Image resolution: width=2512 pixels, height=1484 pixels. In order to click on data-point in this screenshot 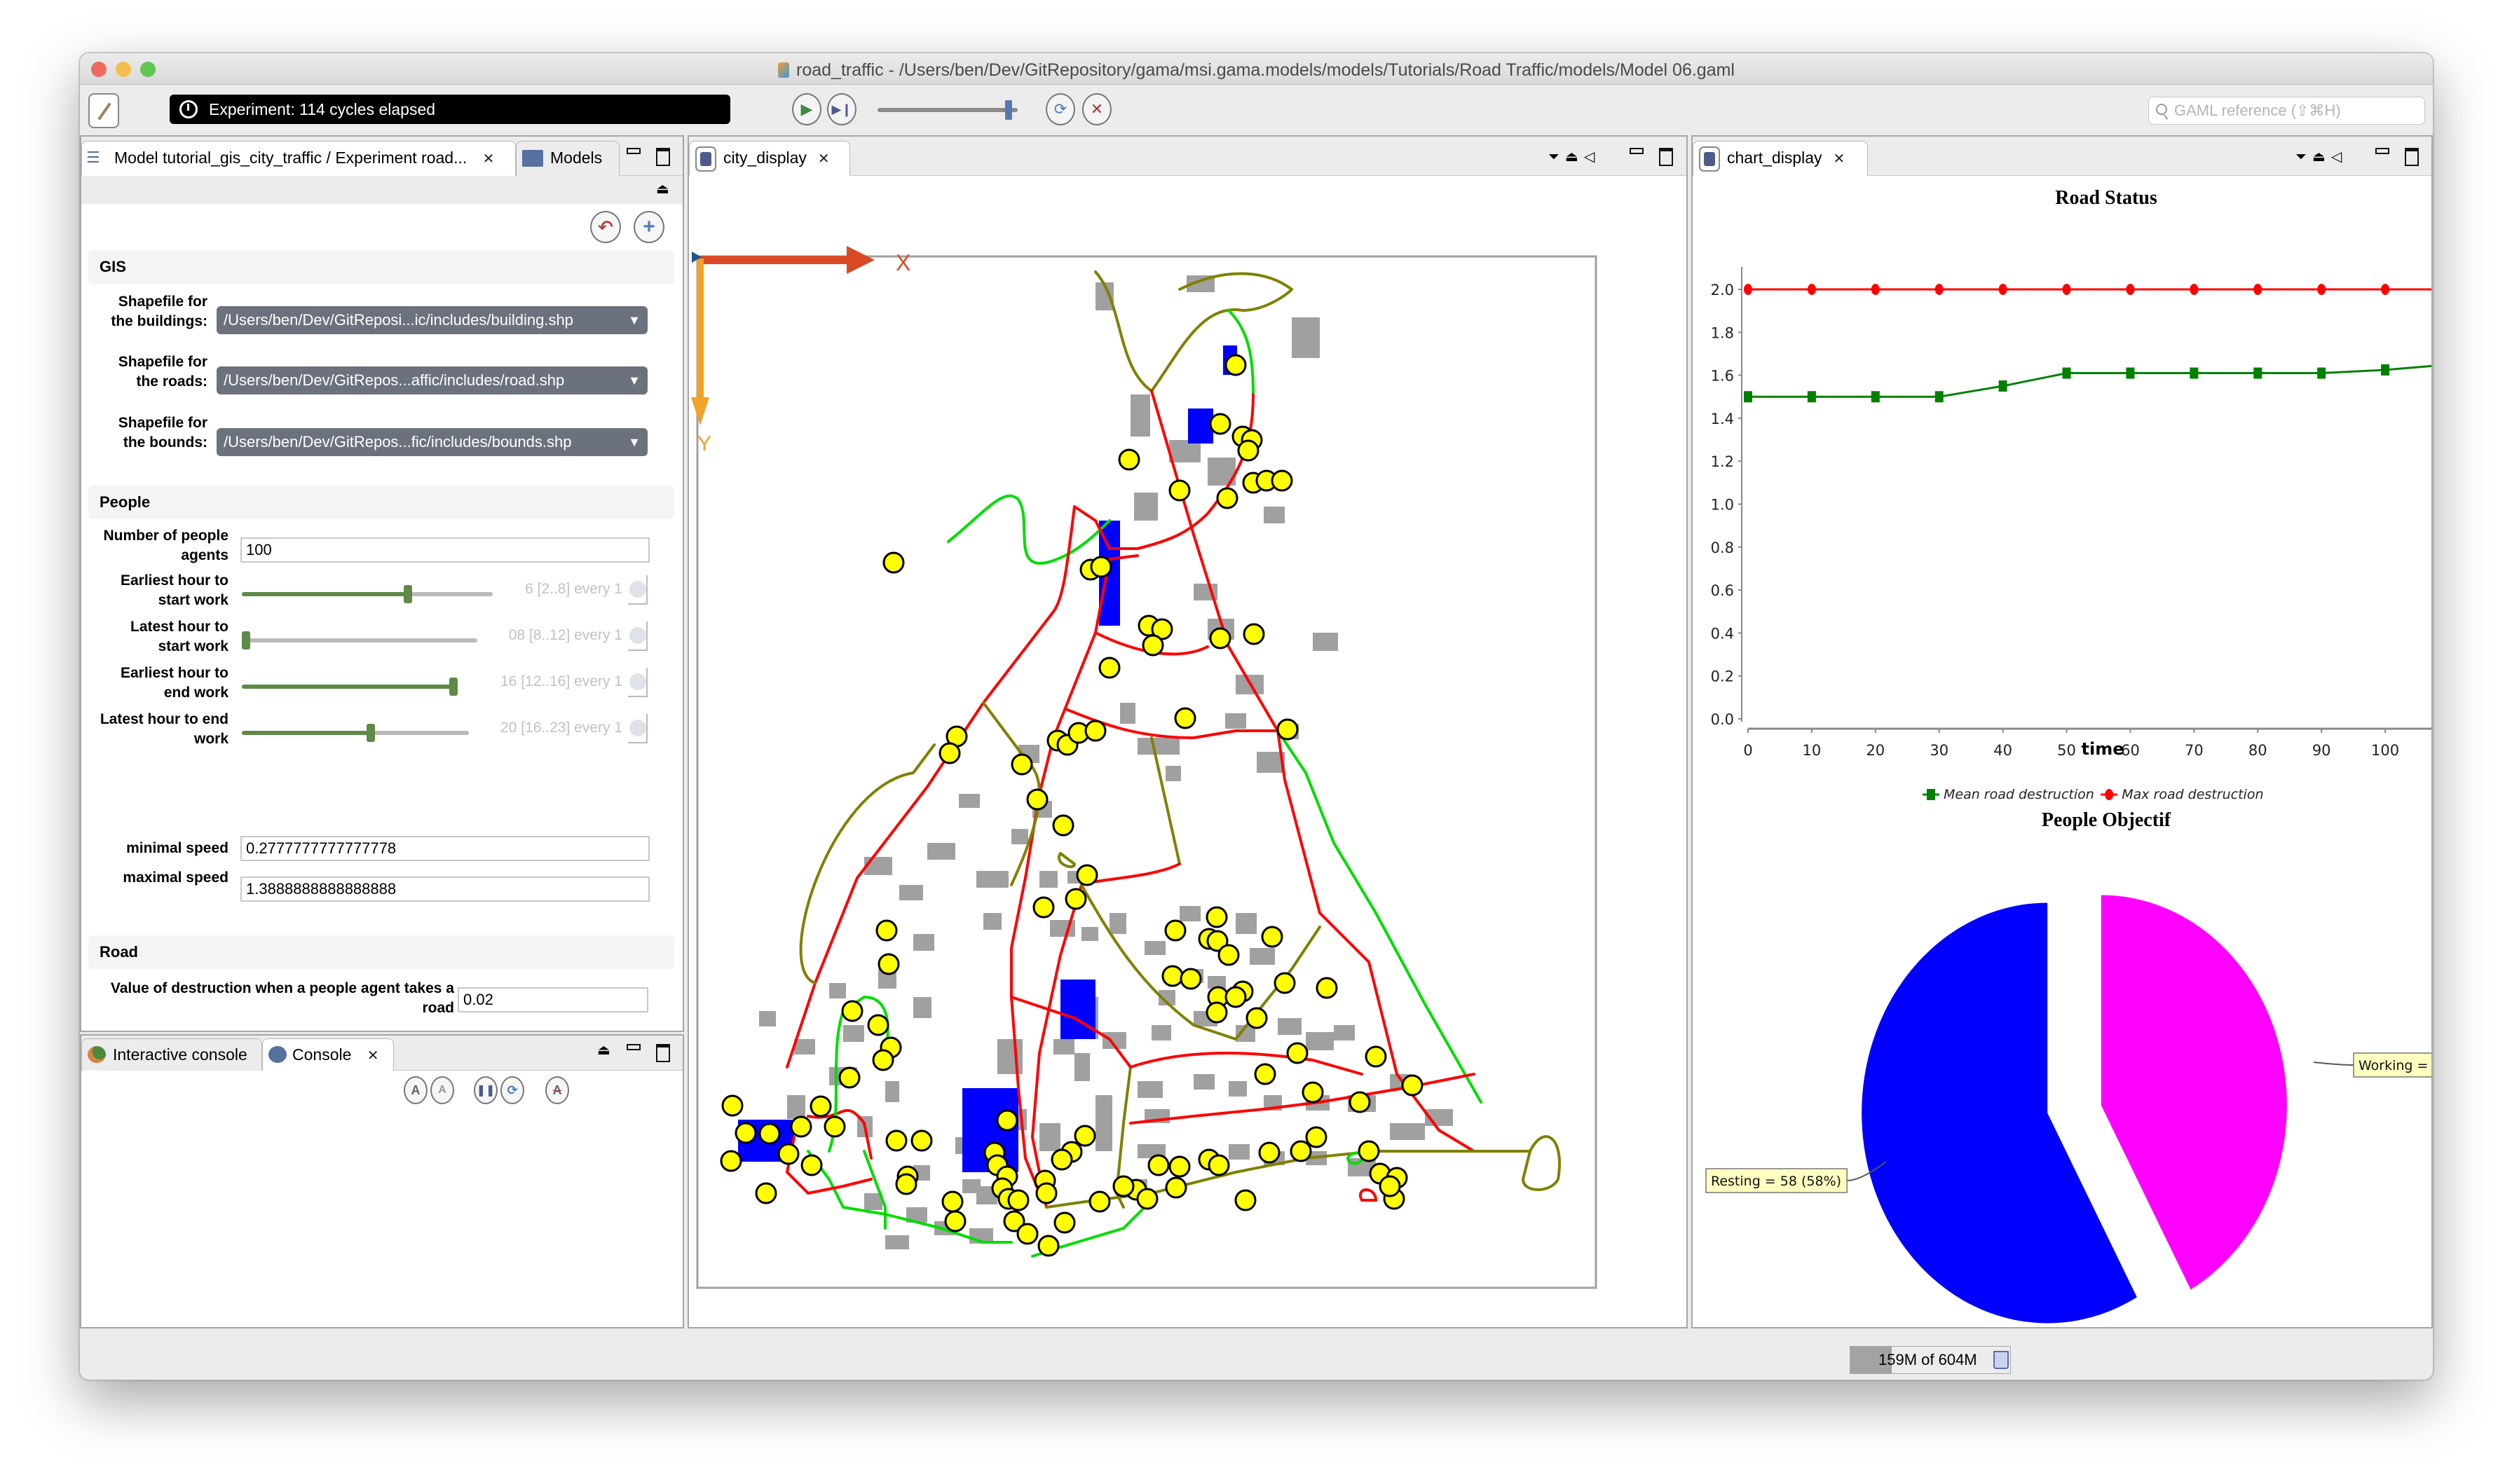, I will do `click(1875, 397)`.